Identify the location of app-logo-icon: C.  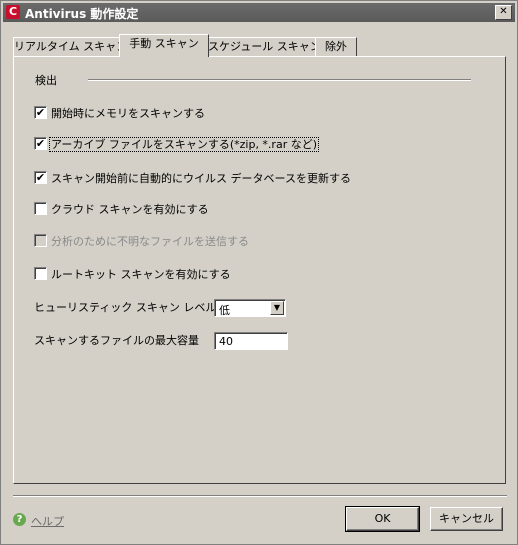
(13, 12).